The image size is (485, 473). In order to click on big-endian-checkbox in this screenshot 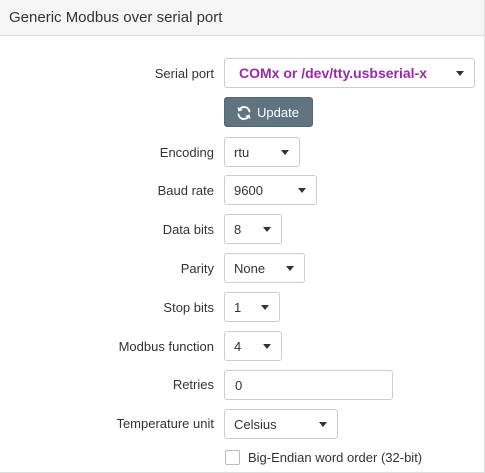, I will do `click(232, 457)`.